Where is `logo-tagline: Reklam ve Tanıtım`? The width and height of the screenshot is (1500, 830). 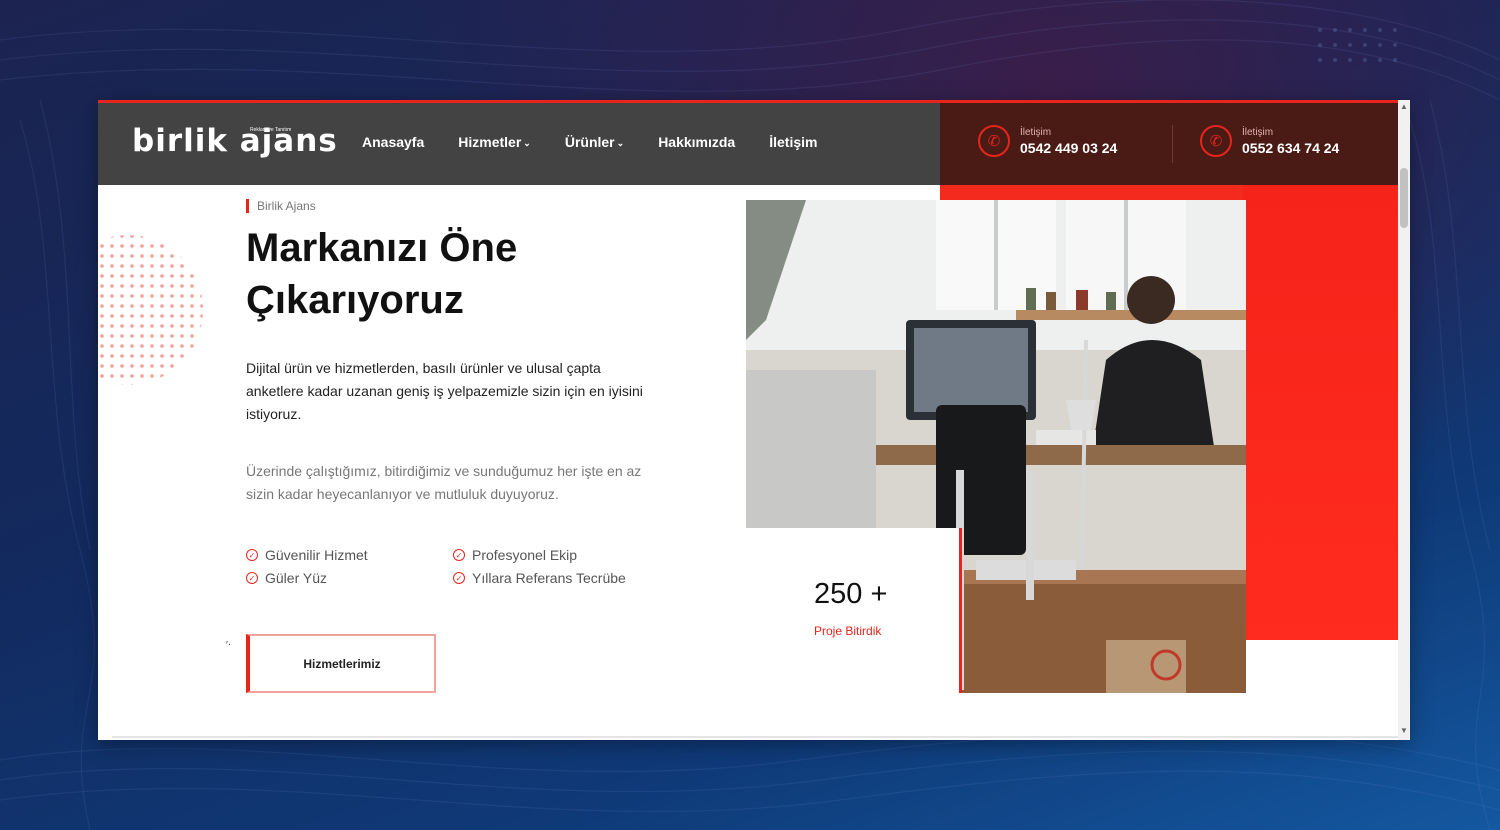
logo-tagline: Reklam ve Tanıtım is located at coordinates (271, 130).